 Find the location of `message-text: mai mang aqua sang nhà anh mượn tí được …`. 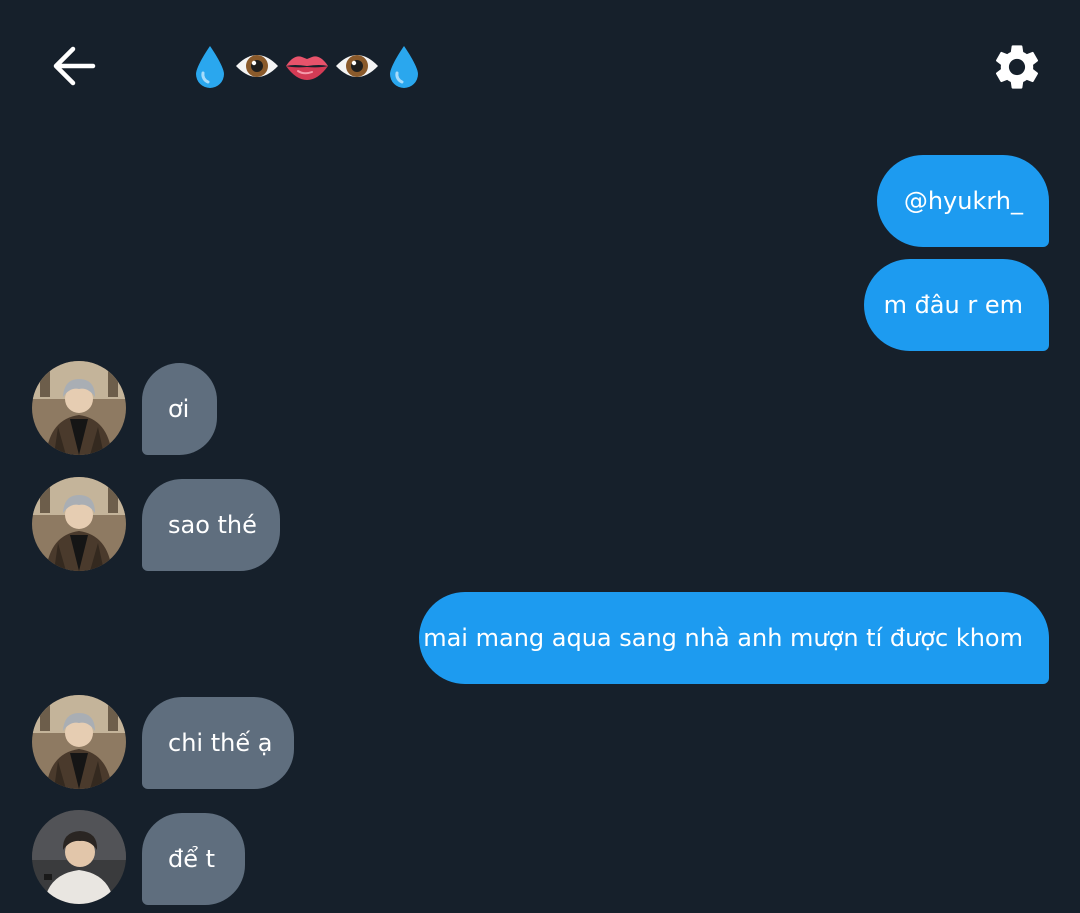

message-text: mai mang aqua sang nhà anh mượn tí được … is located at coordinates (723, 638).